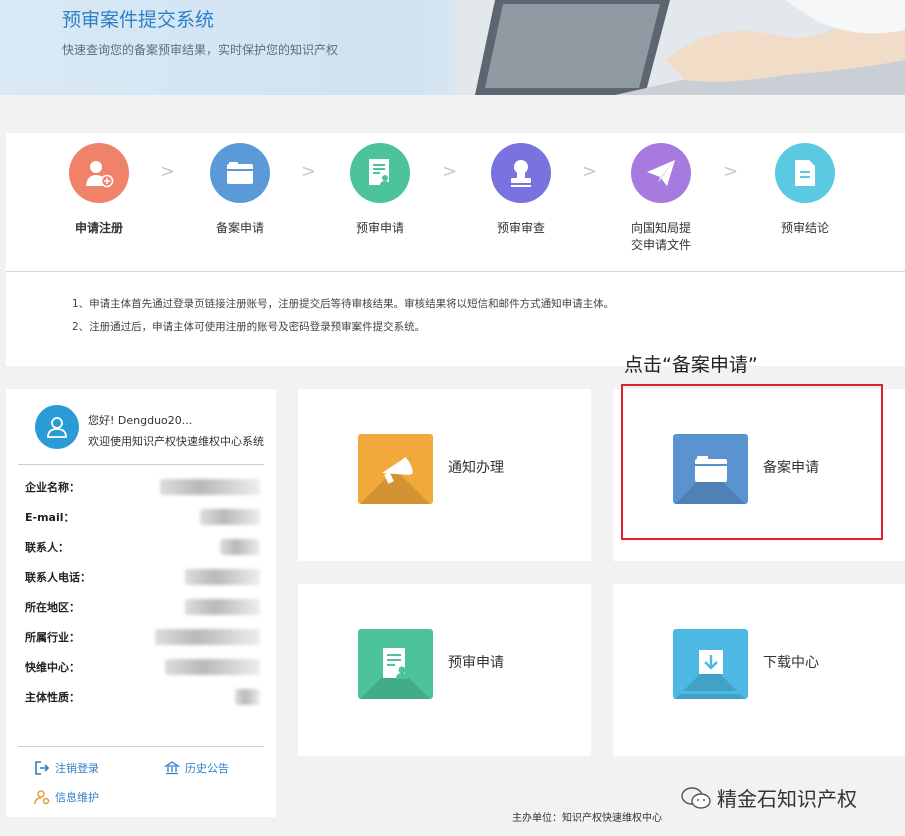 Image resolution: width=905 pixels, height=836 pixels. Describe the element at coordinates (142, 517) in the screenshot. I see `field-email: E-mail：` at that location.